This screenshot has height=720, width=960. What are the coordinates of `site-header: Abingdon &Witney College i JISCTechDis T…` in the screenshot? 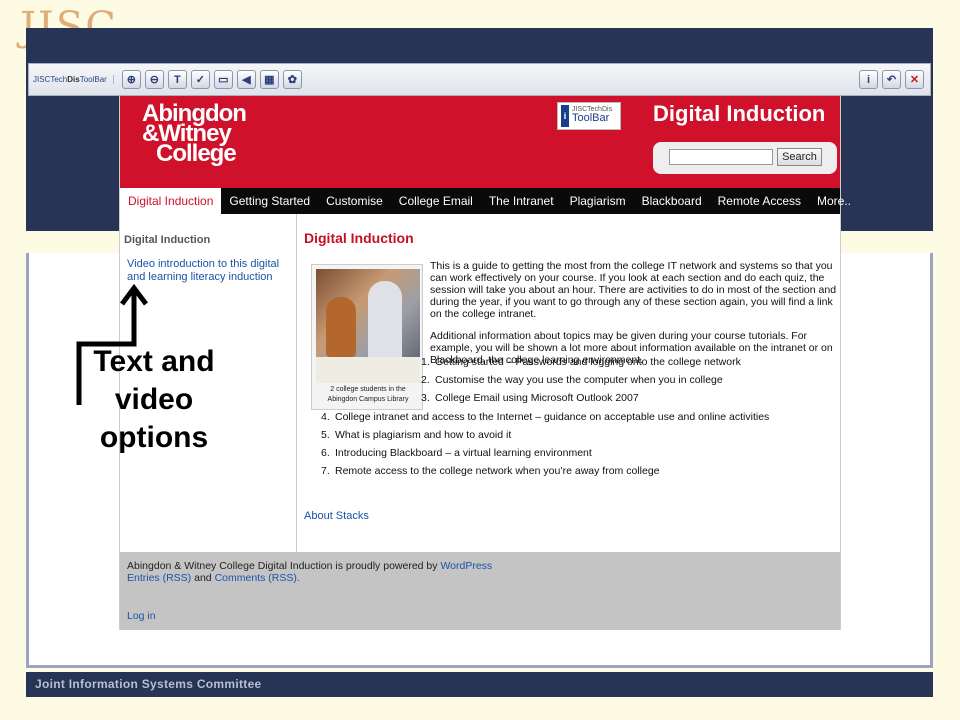 It's located at (480, 142).